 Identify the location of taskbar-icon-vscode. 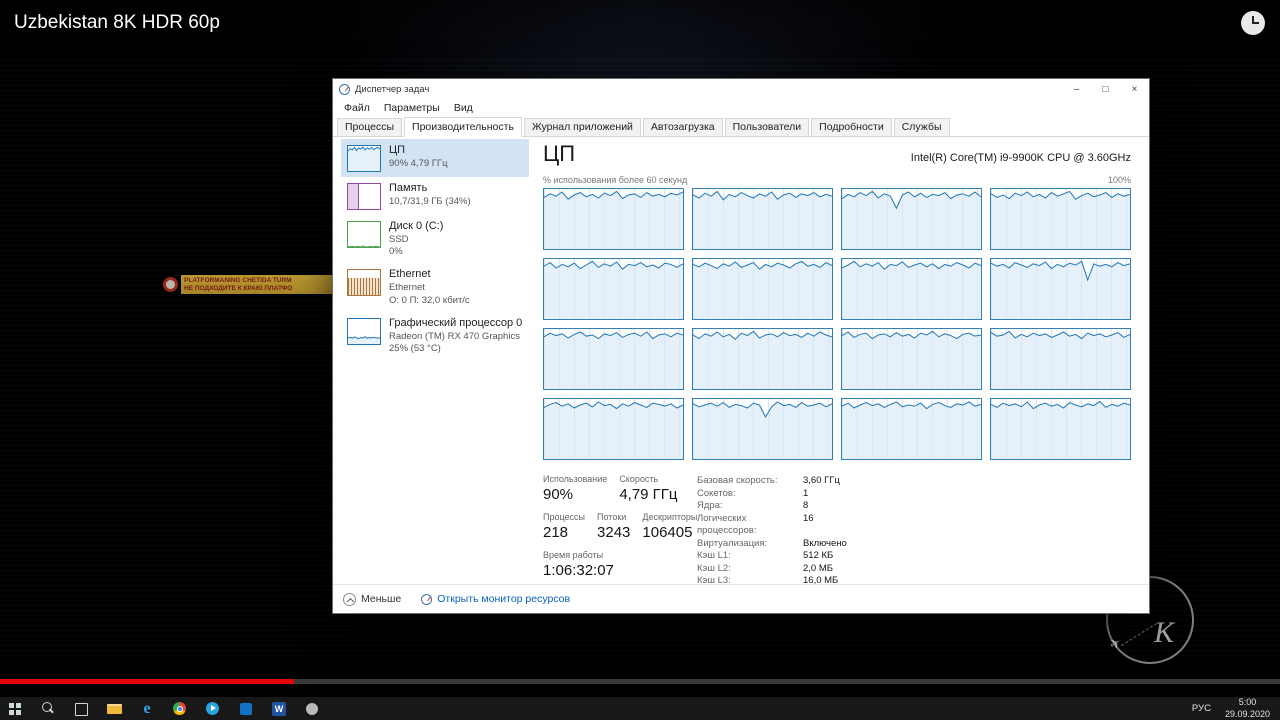
(246, 708).